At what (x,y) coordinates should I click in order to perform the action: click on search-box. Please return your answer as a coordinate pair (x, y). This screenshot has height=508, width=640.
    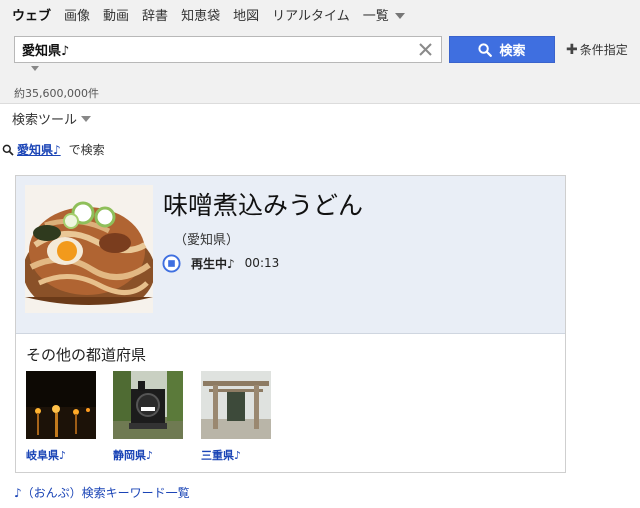
    Looking at the image, I should click on (228, 49).